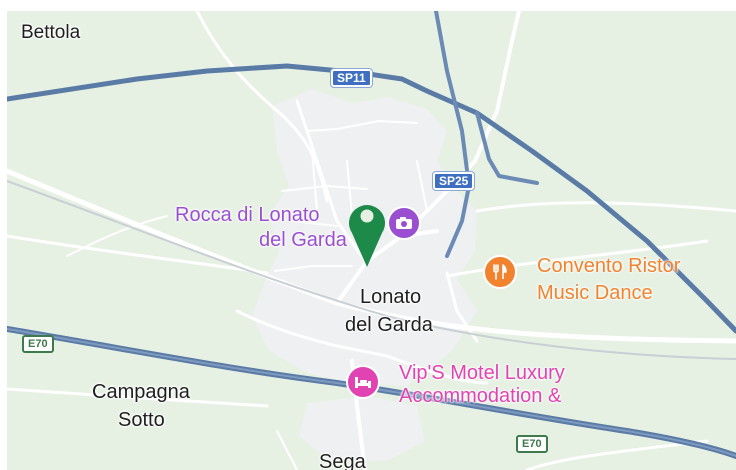 This screenshot has height=470, width=736. Describe the element at coordinates (363, 382) in the screenshot. I see `bed-icon` at that location.